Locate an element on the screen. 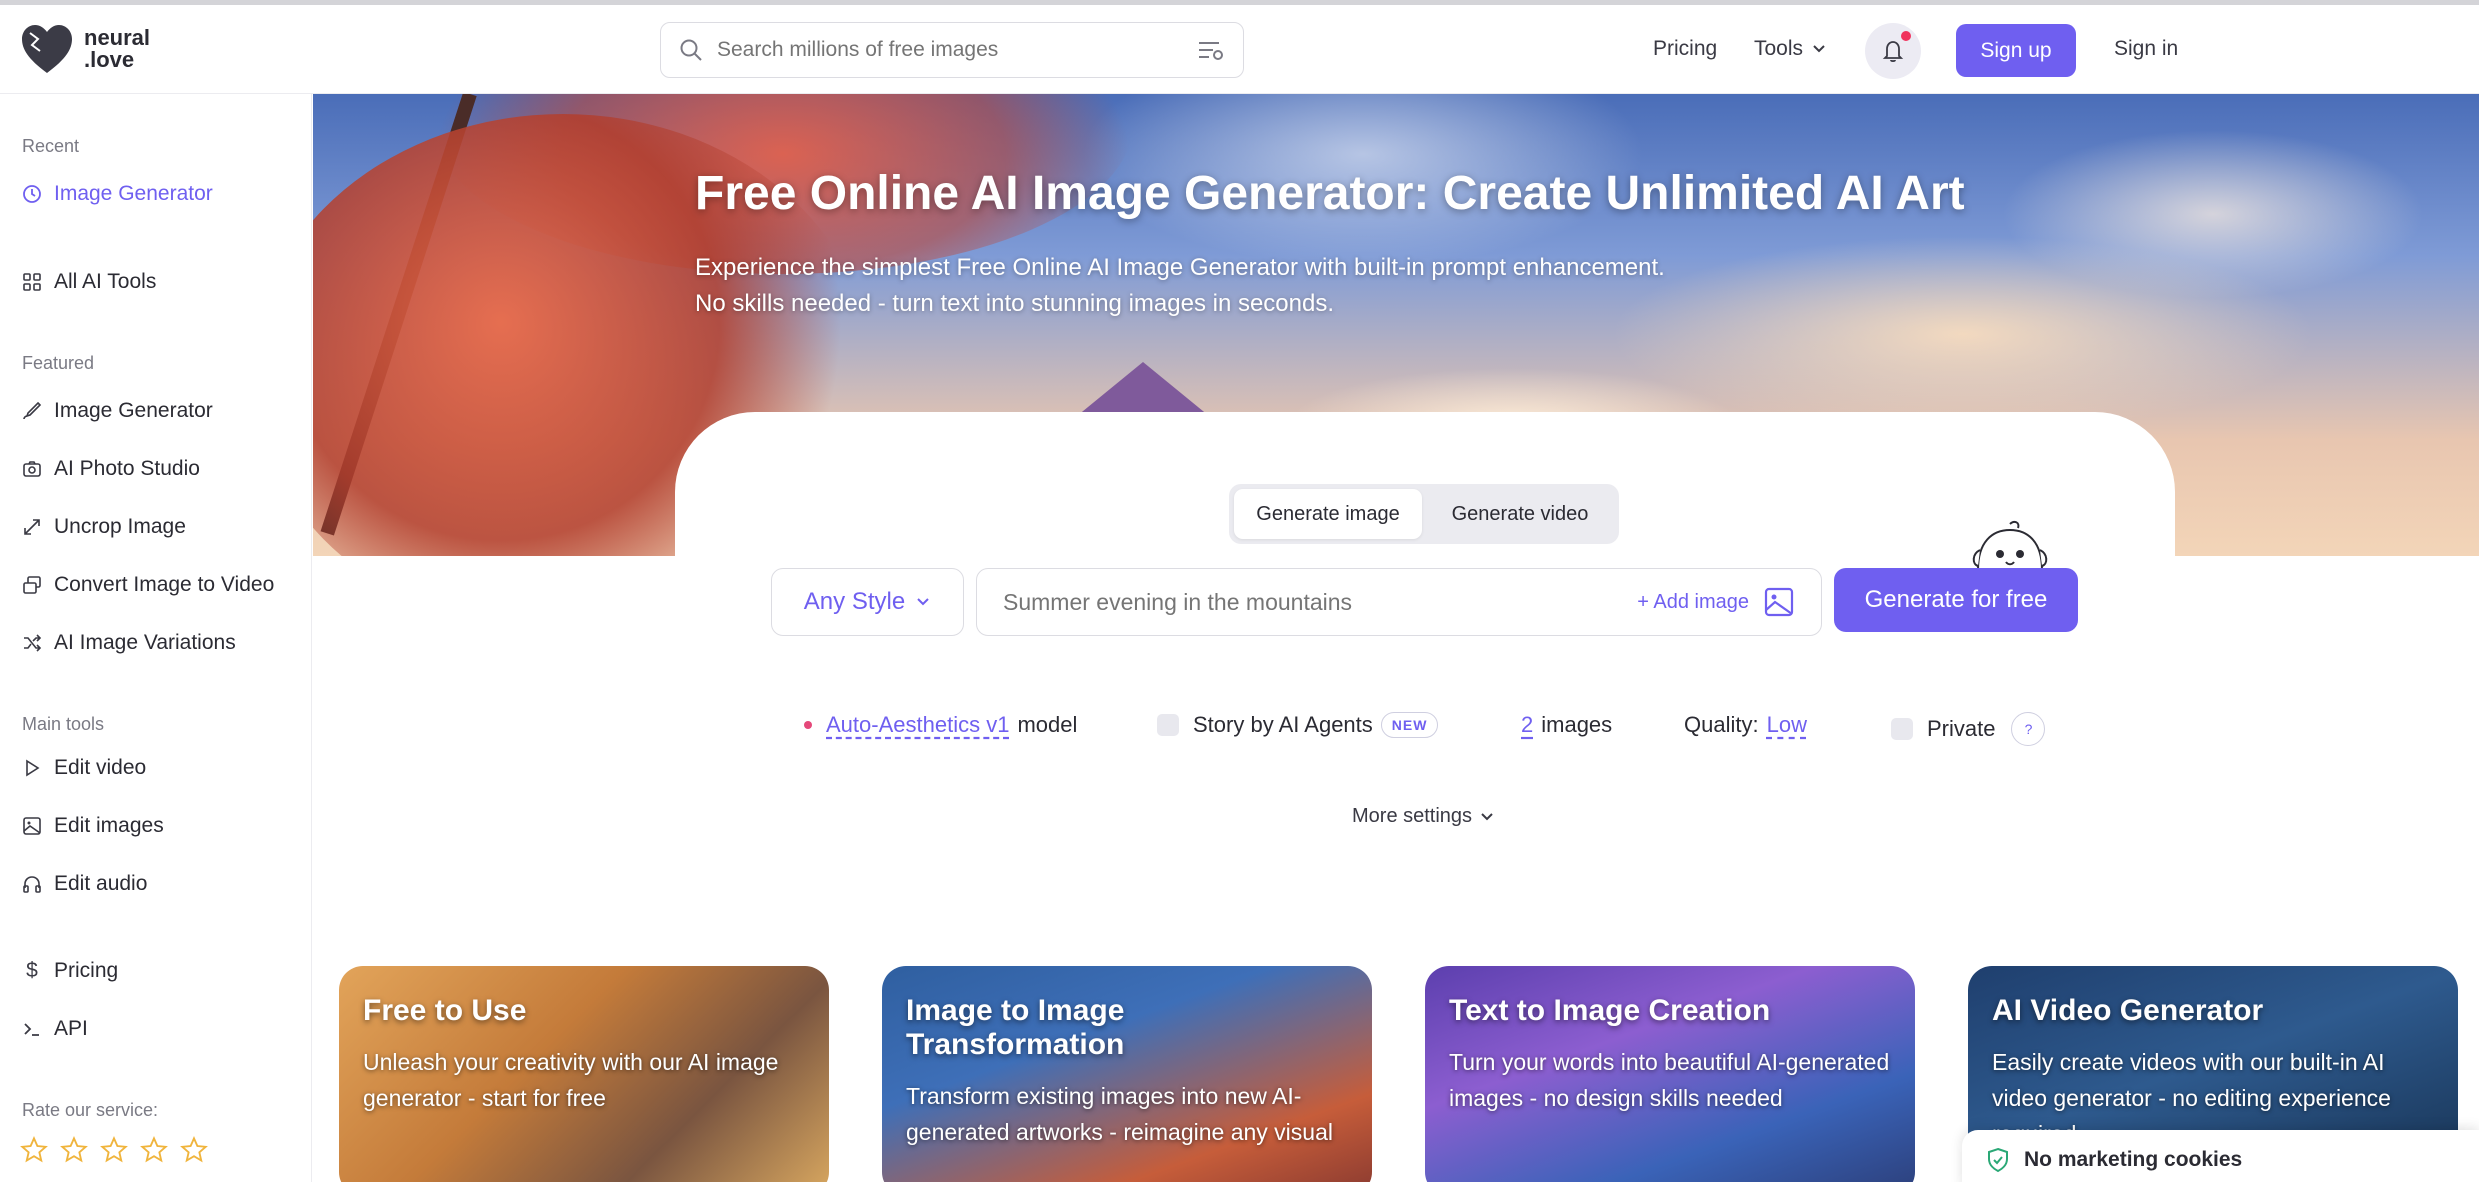 This screenshot has width=2479, height=1182. brush-icon is located at coordinates (32, 411).